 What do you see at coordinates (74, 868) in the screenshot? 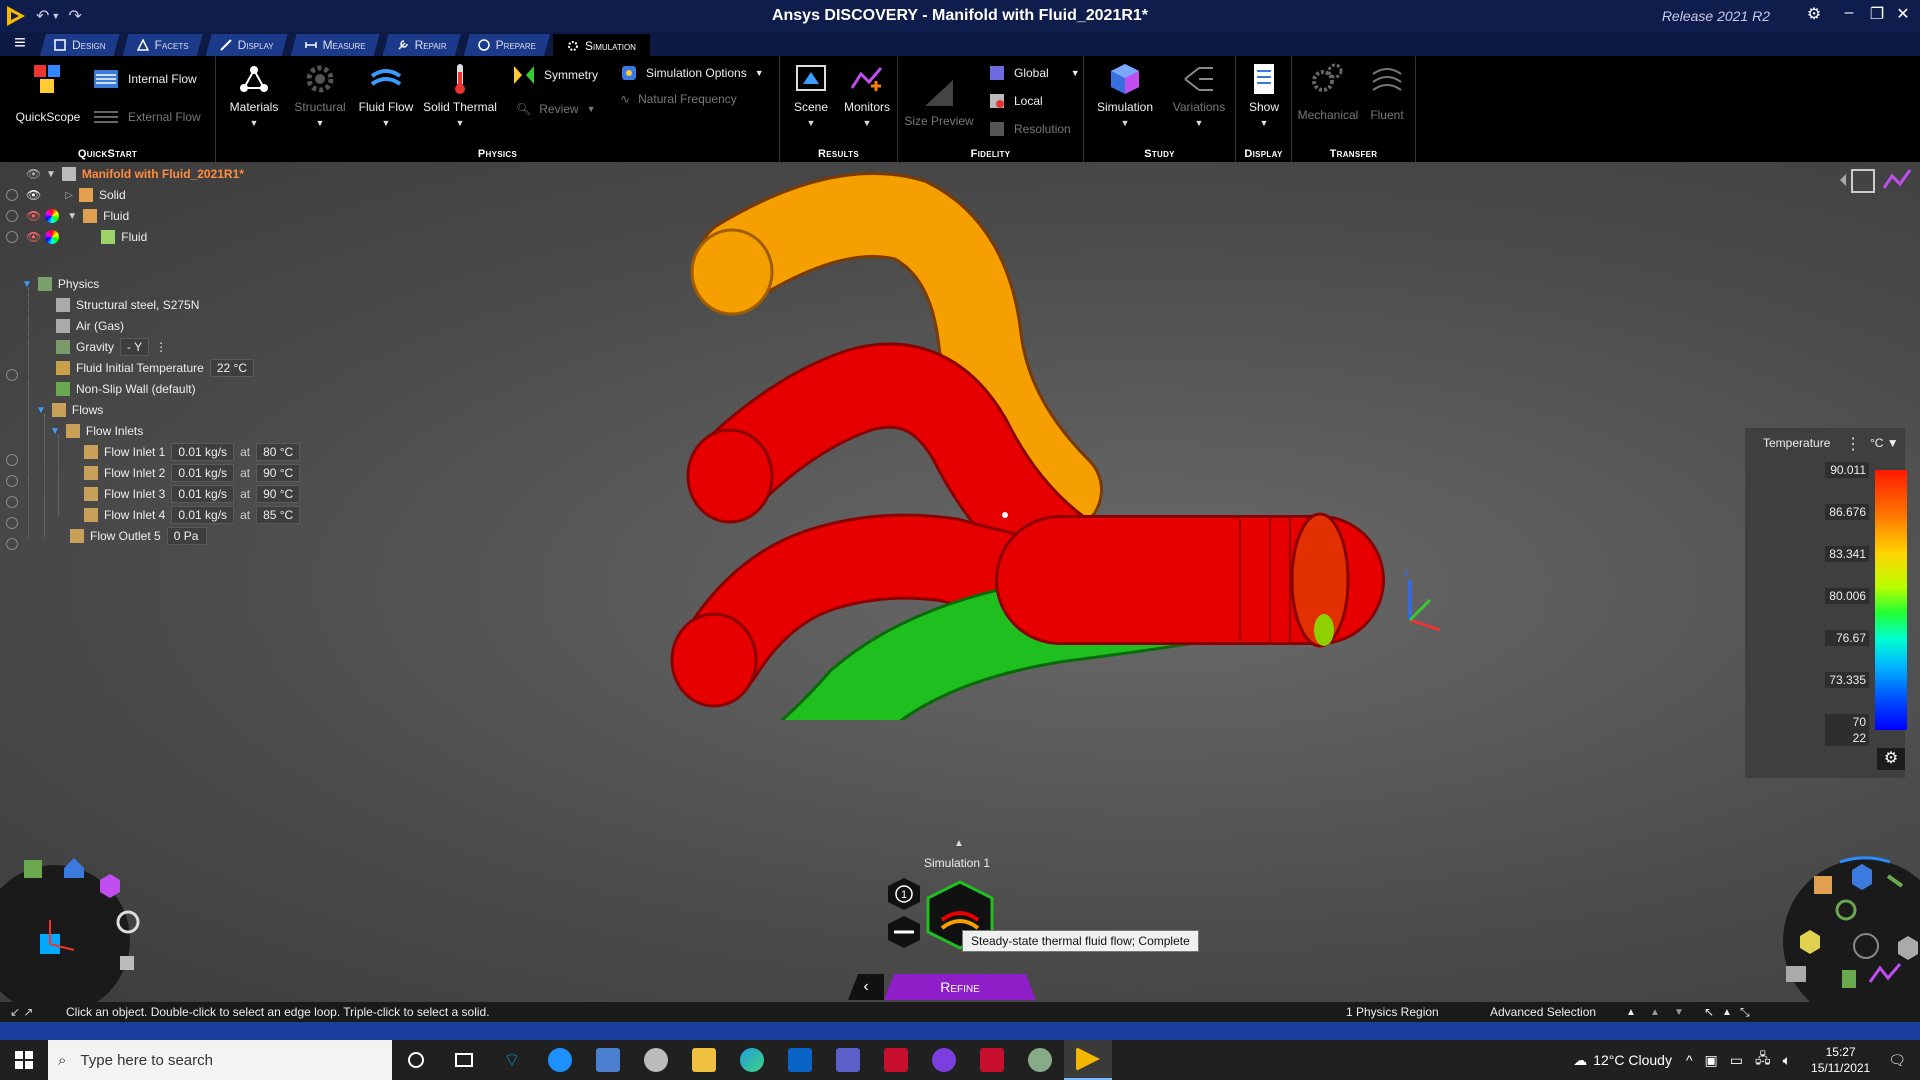
I see `home-view-icon` at bounding box center [74, 868].